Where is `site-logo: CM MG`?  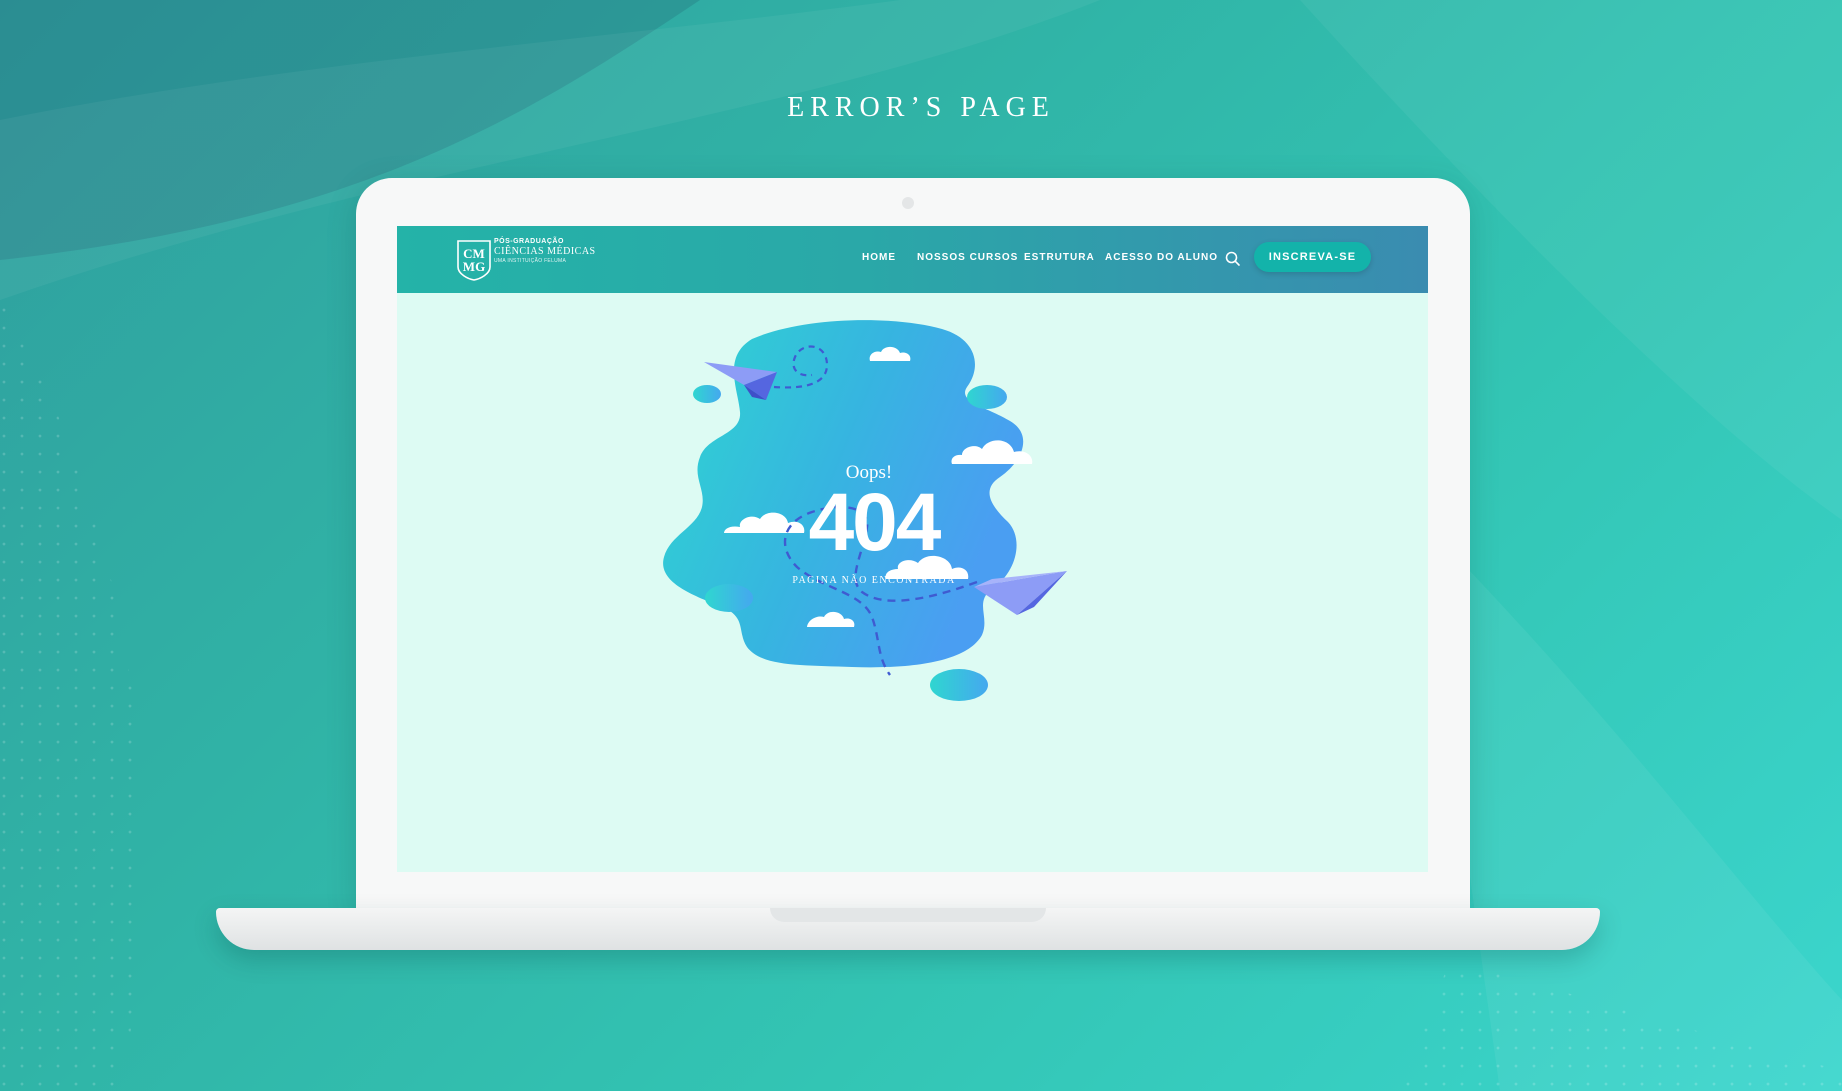
site-logo: CM MG is located at coordinates (474, 262).